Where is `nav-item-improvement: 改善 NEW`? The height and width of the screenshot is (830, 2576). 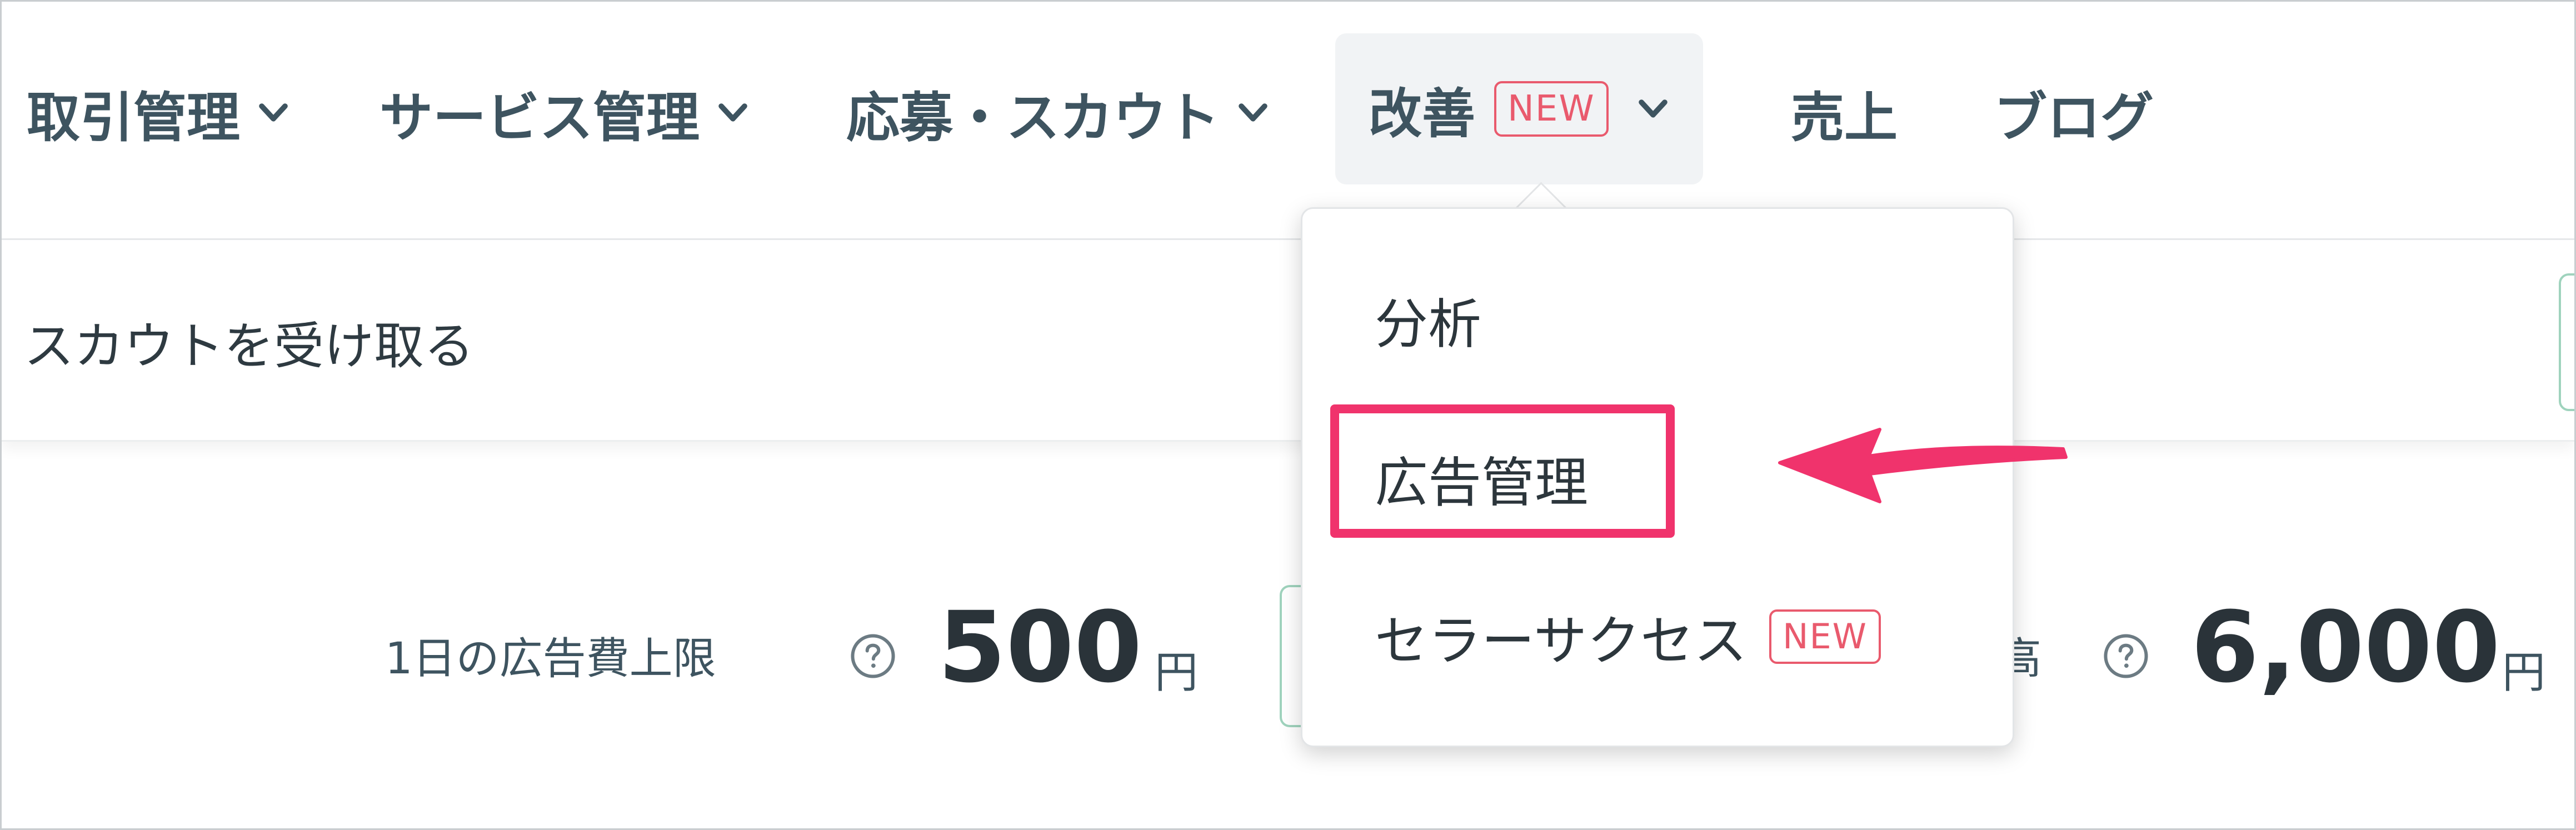 nav-item-improvement: 改善 NEW is located at coordinates (1519, 109).